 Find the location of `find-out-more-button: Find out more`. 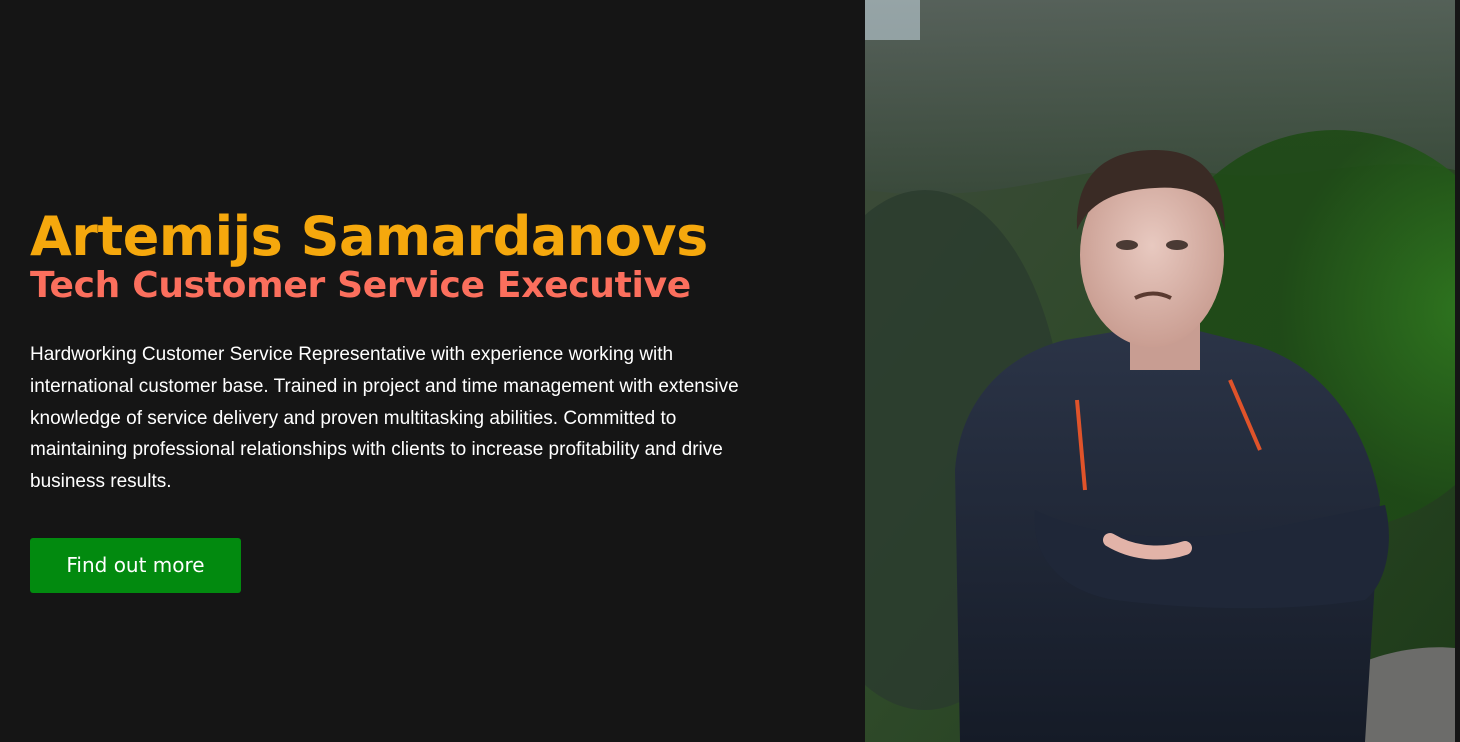

find-out-more-button: Find out more is located at coordinates (135, 565).